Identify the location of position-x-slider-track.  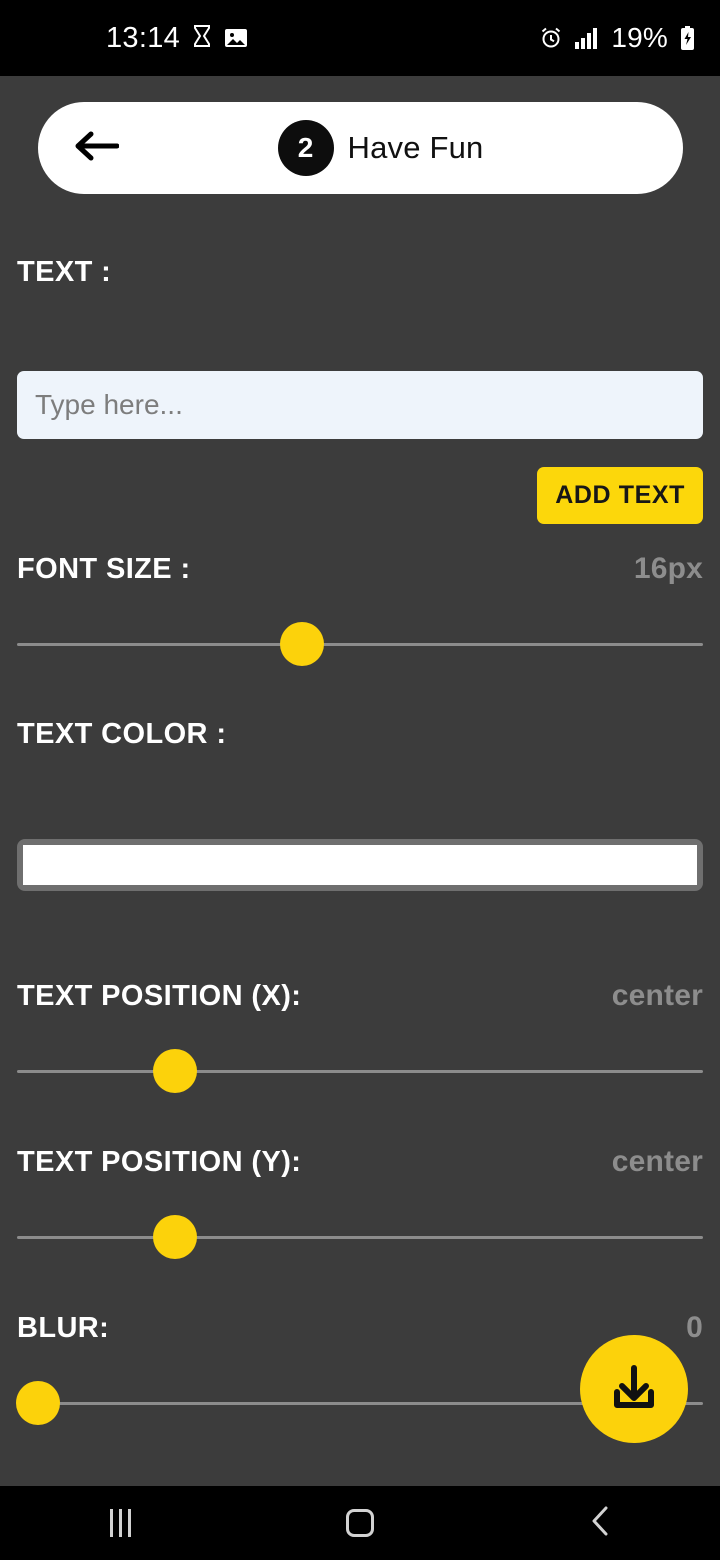
(360, 1071).